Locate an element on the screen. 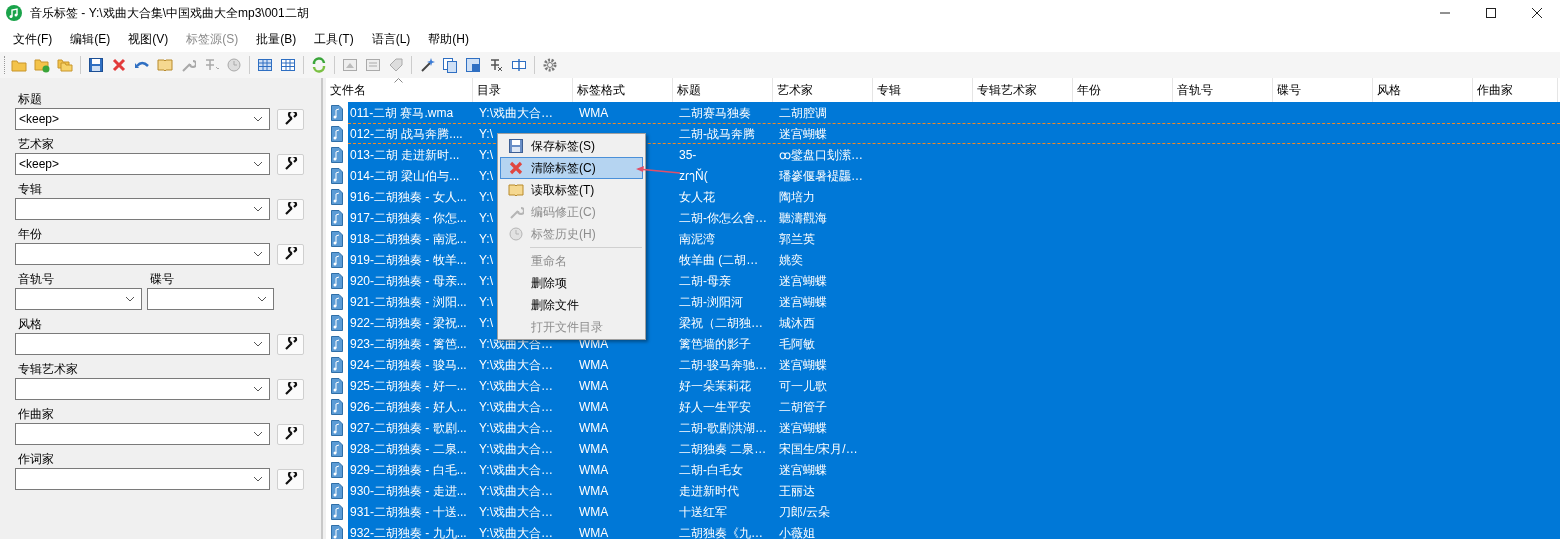  field-label: 风格 is located at coordinates (30, 324).